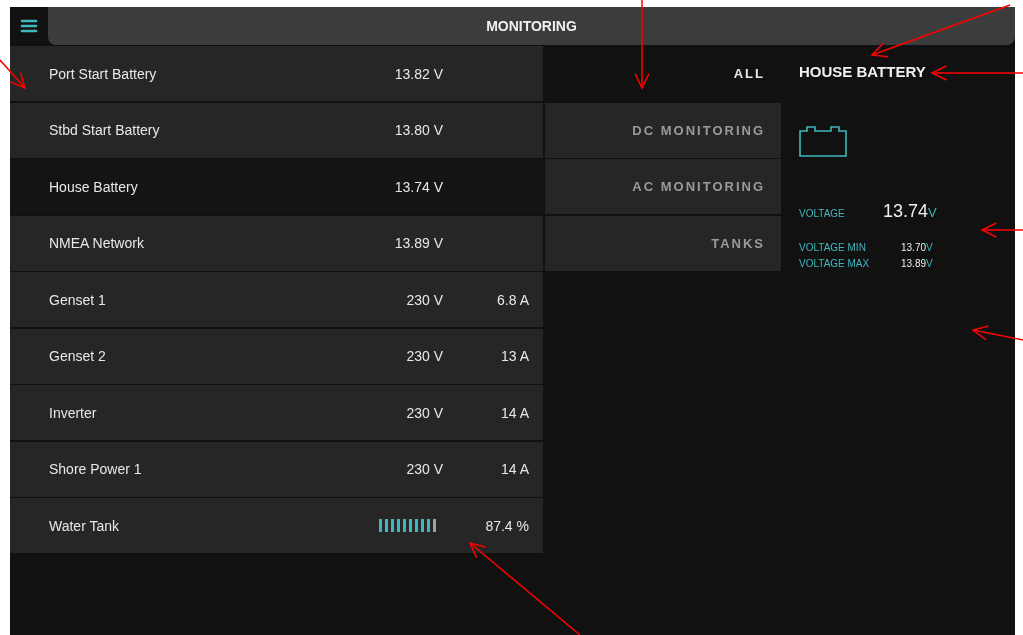  I want to click on screen-title: MONITORING, so click(531, 26).